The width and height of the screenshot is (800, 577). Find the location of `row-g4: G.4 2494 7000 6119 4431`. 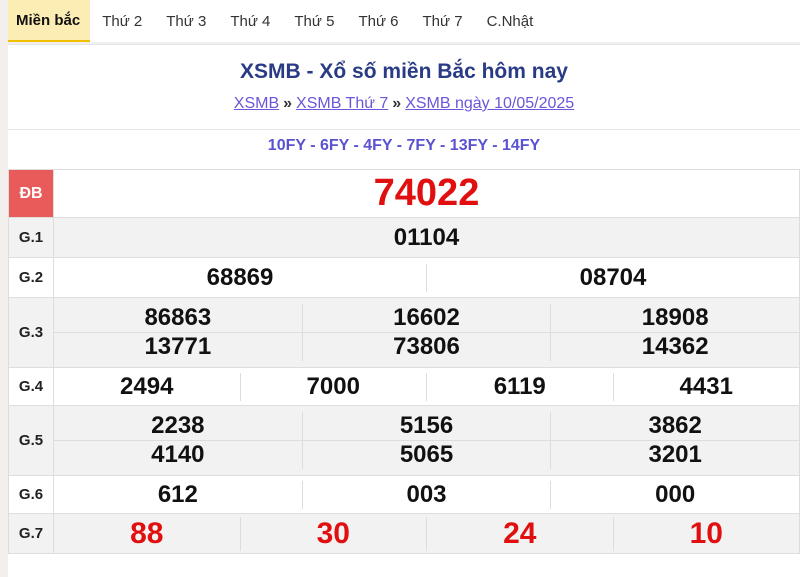

row-g4: G.4 2494 7000 6119 4431 is located at coordinates (404, 386).